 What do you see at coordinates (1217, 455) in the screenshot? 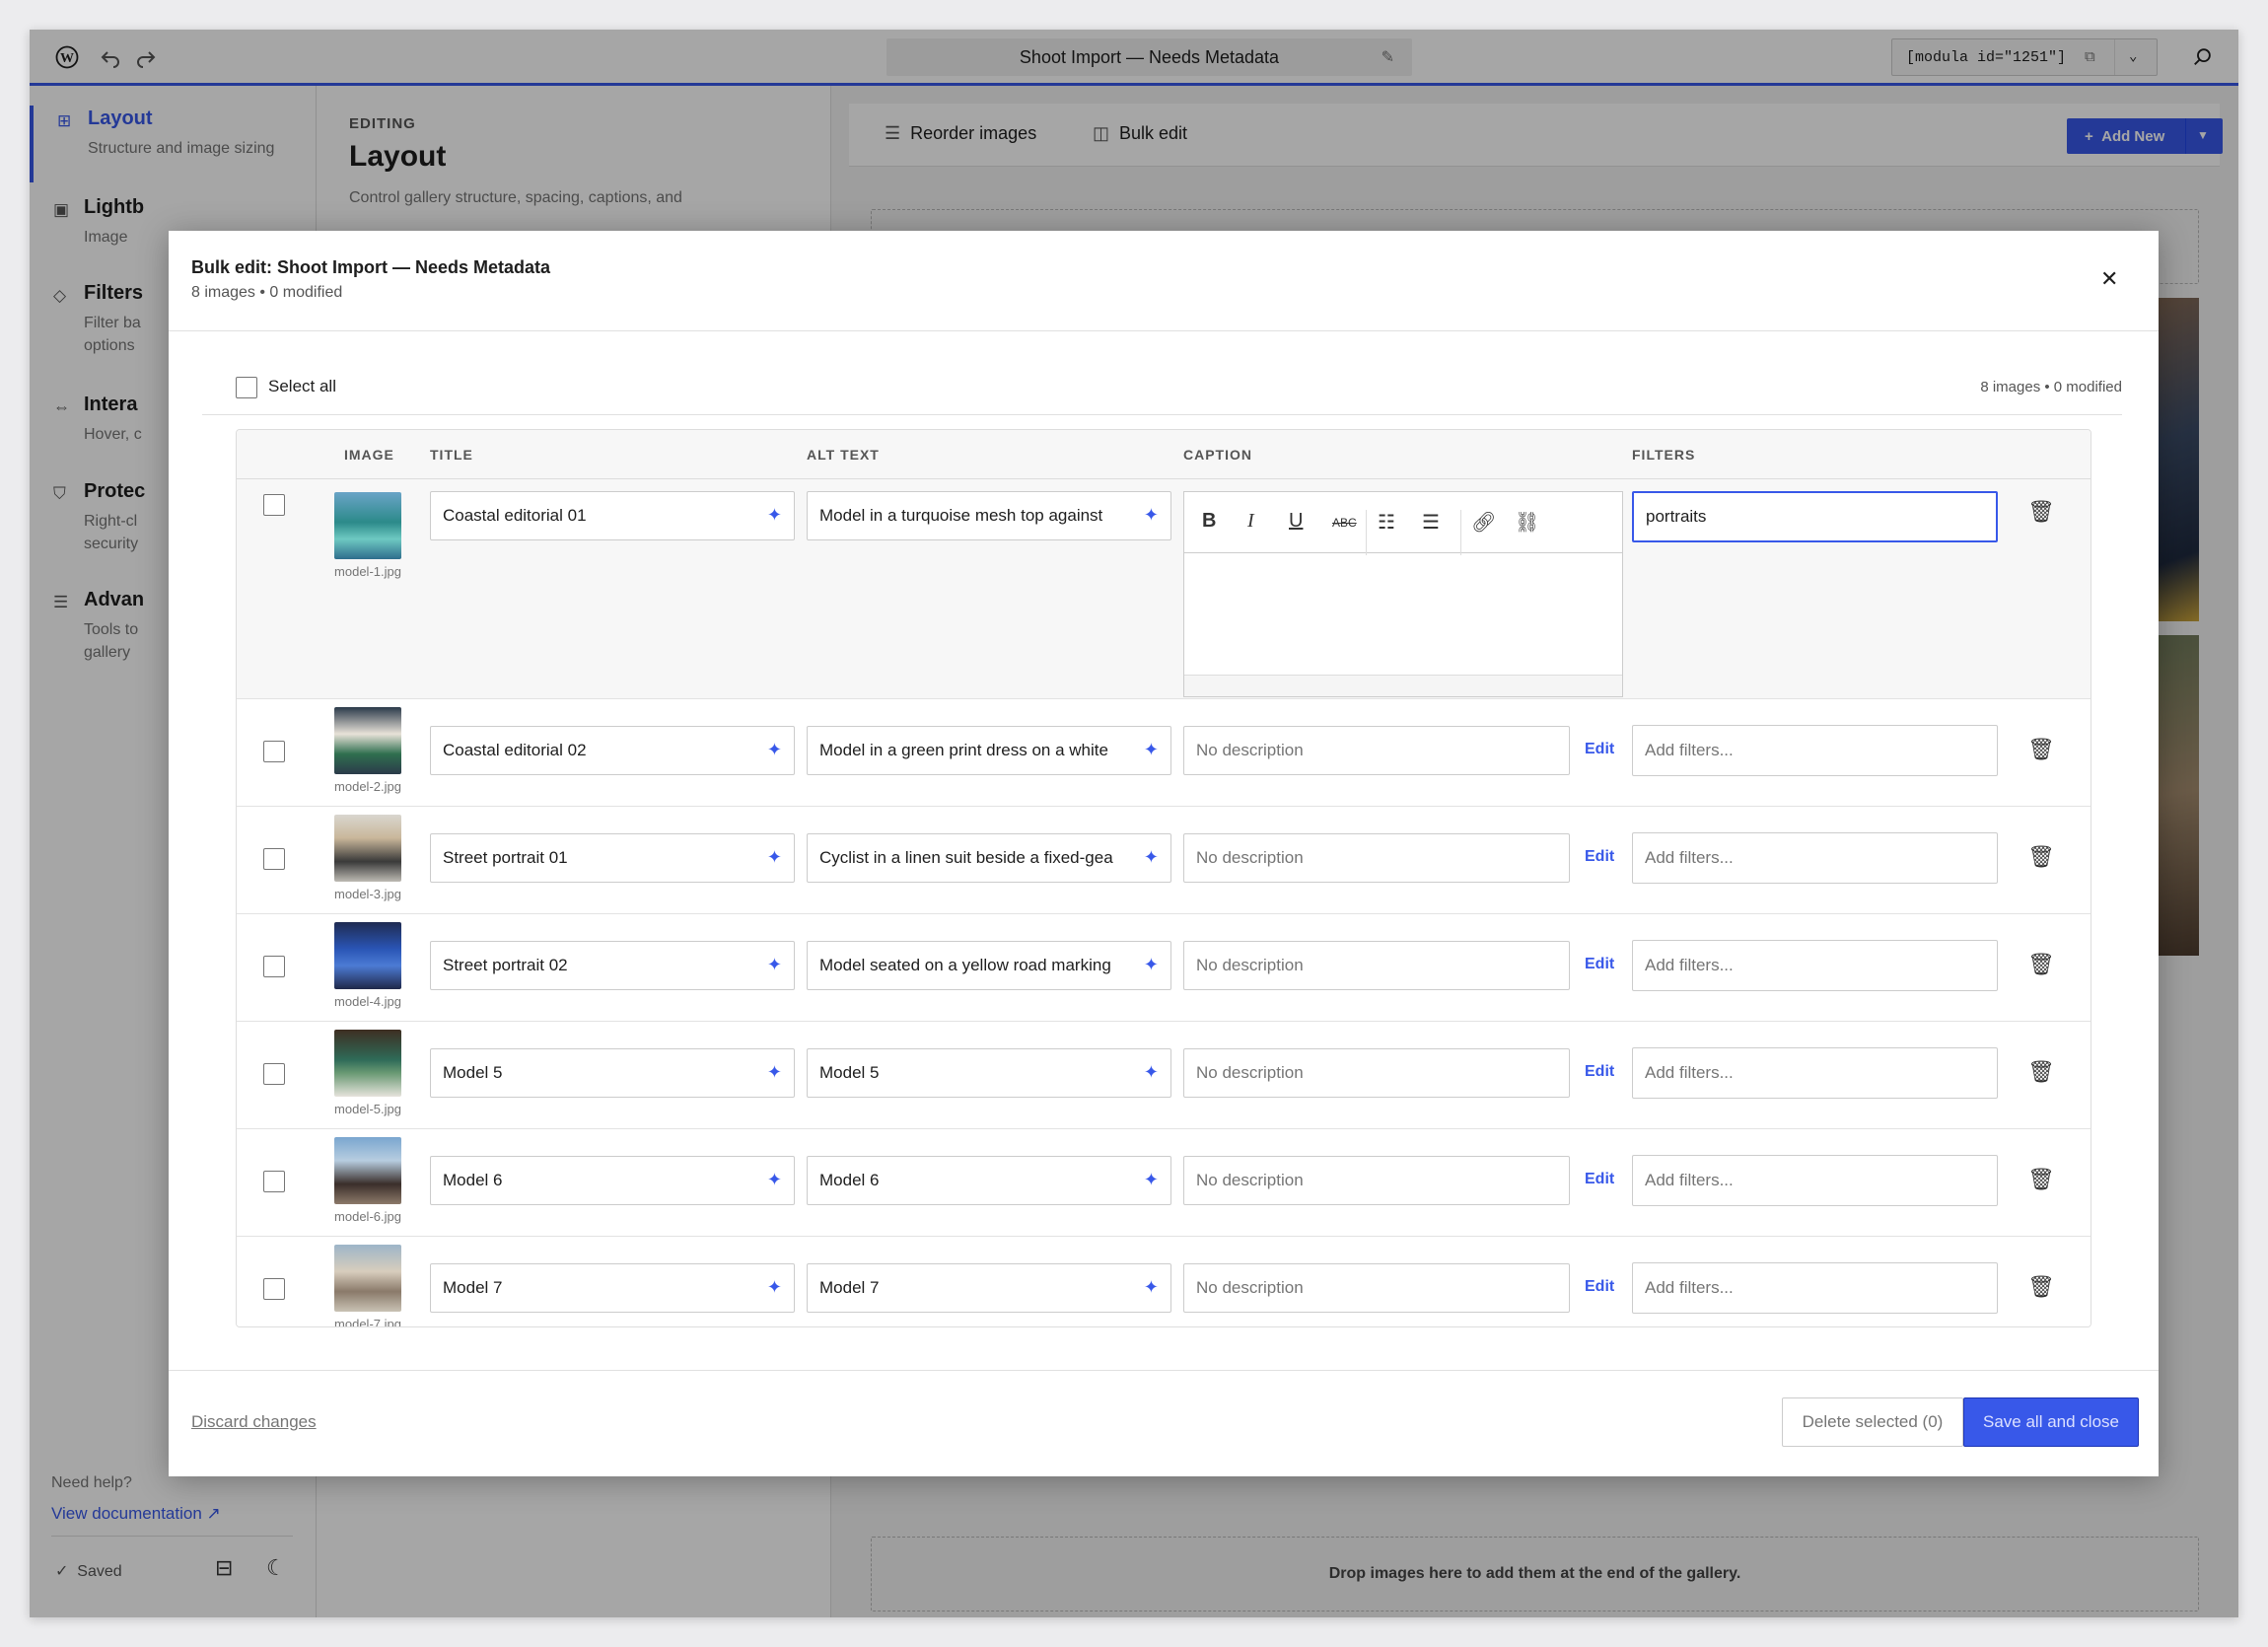
I see `column-header-caption: CAPTION` at bounding box center [1217, 455].